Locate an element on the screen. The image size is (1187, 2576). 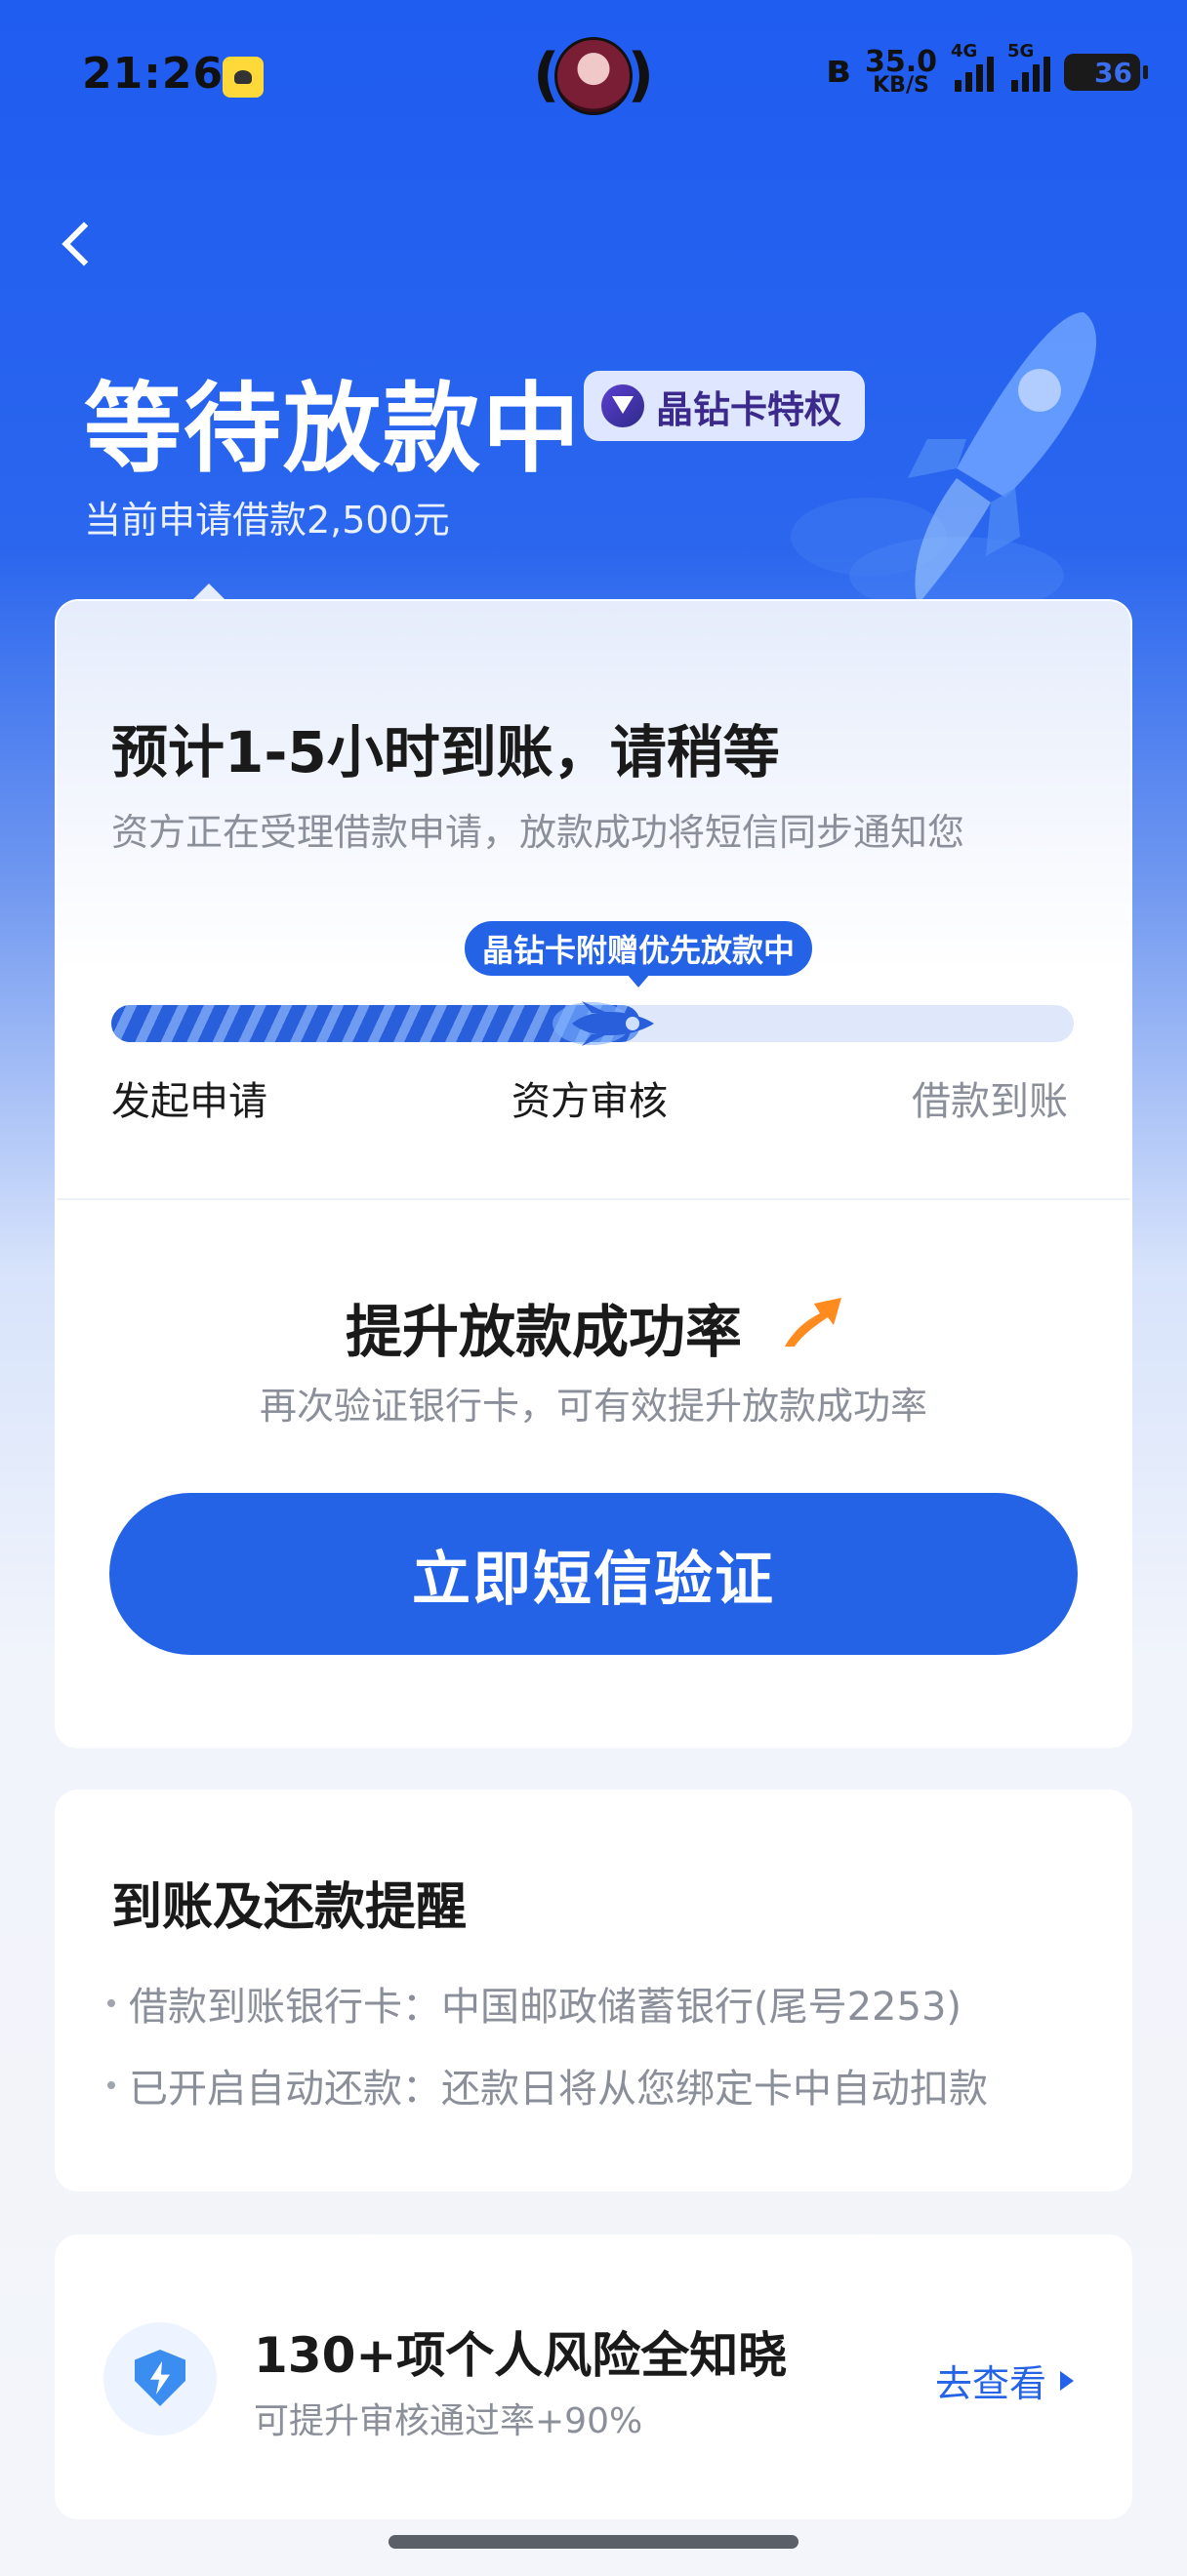
reminder-item-text: 借款到账银行卡：中国邮政储蓄银行(尾号2253) is located at coordinates (545, 2007).